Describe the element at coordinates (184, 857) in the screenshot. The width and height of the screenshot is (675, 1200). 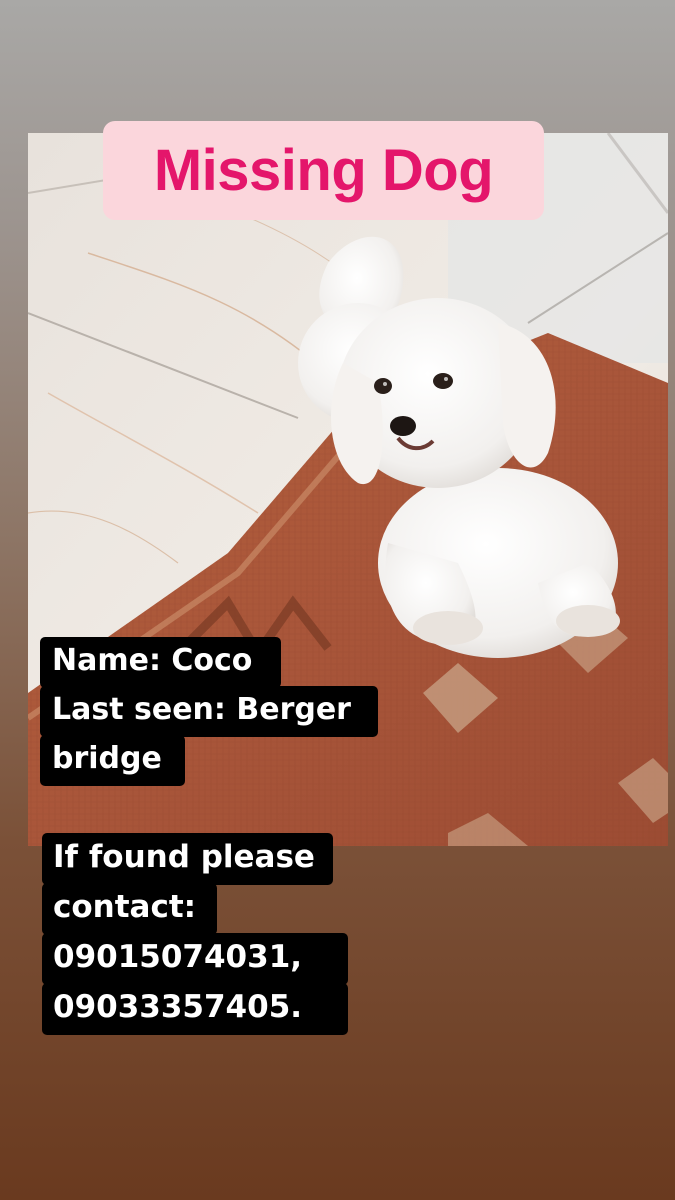
I see `contact-line1-text: If found please` at that location.